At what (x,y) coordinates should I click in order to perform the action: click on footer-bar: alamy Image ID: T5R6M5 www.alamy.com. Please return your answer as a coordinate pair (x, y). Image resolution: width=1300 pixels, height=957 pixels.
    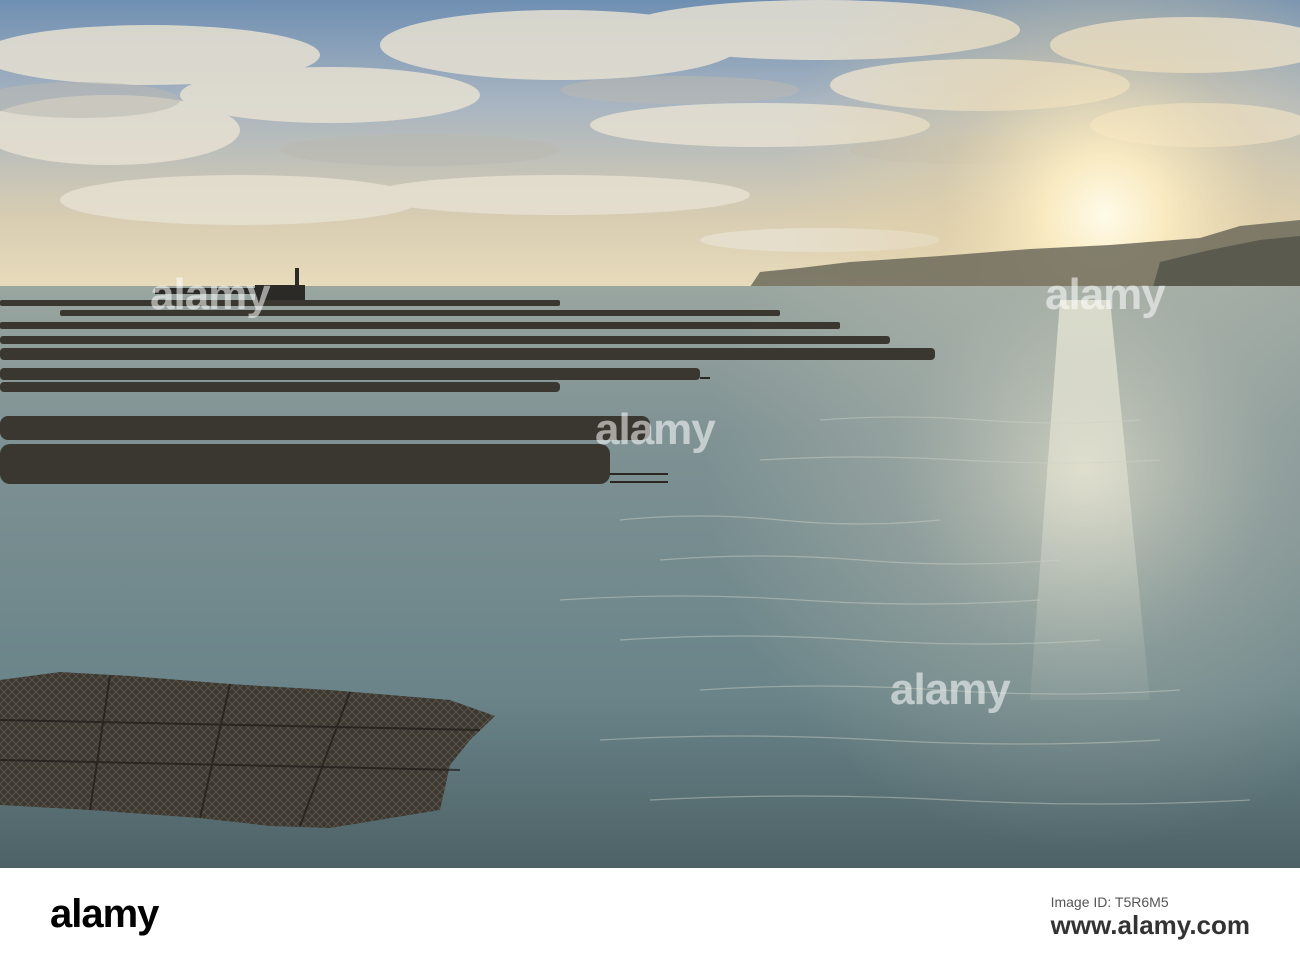
    Looking at the image, I should click on (650, 912).